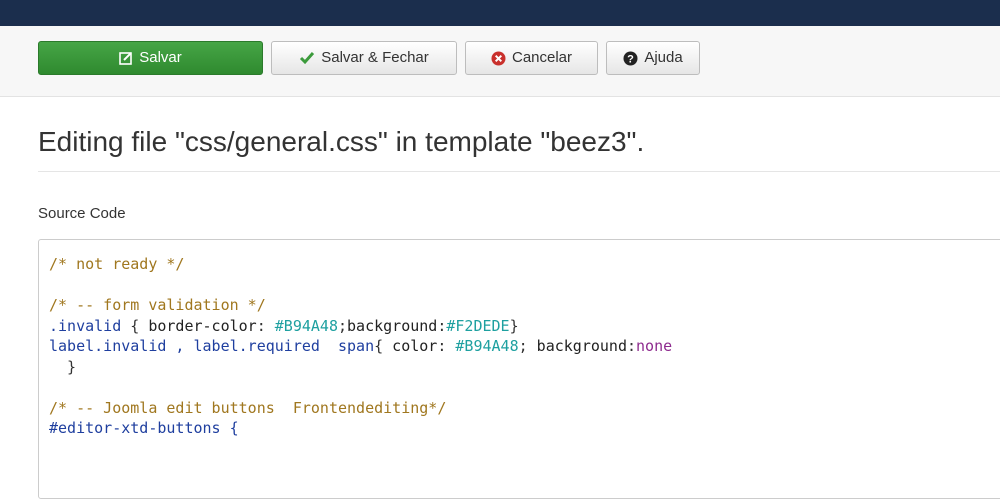 The height and width of the screenshot is (499, 1000). What do you see at coordinates (85, 325) in the screenshot?
I see `code-token: .invalid` at bounding box center [85, 325].